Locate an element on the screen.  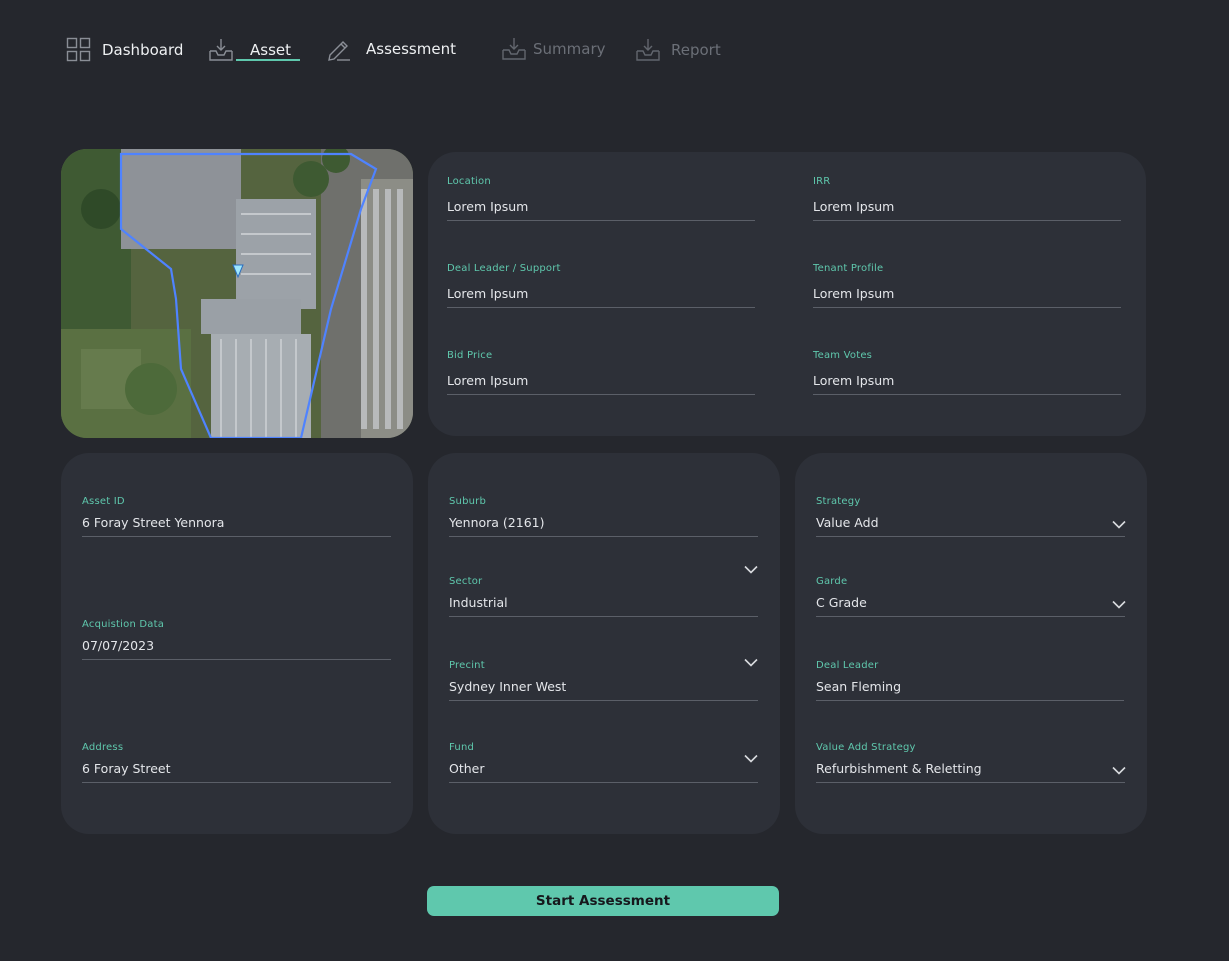
suburb-field: Suburb Yennora (2161) is located at coordinates (603, 516).